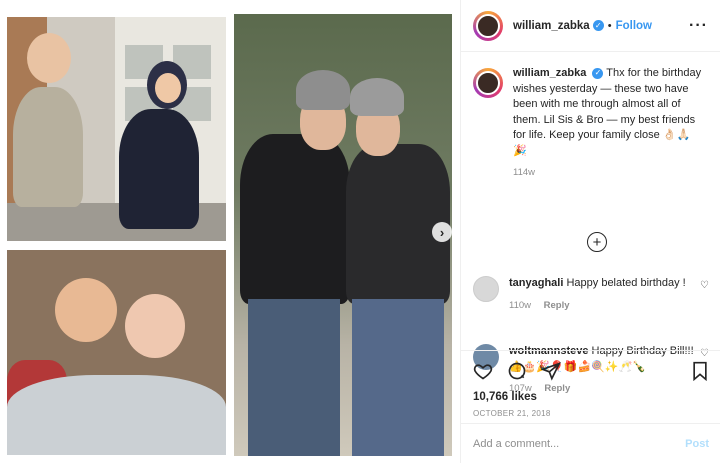 The height and width of the screenshot is (463, 720). What do you see at coordinates (698, 26) in the screenshot?
I see `more-options-icon: ···` at bounding box center [698, 26].